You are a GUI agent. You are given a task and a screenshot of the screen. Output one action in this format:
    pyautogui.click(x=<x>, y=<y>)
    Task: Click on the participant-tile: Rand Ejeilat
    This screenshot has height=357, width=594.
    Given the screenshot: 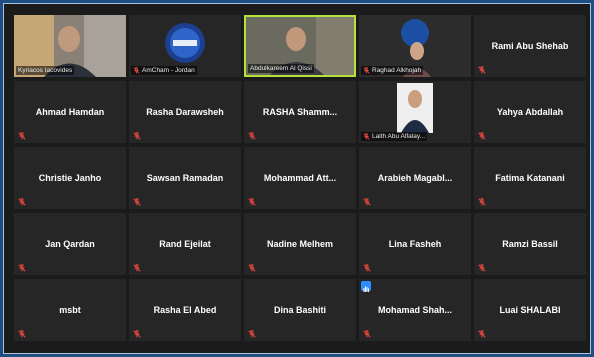 What is the action you would take?
    pyautogui.click(x=185, y=244)
    